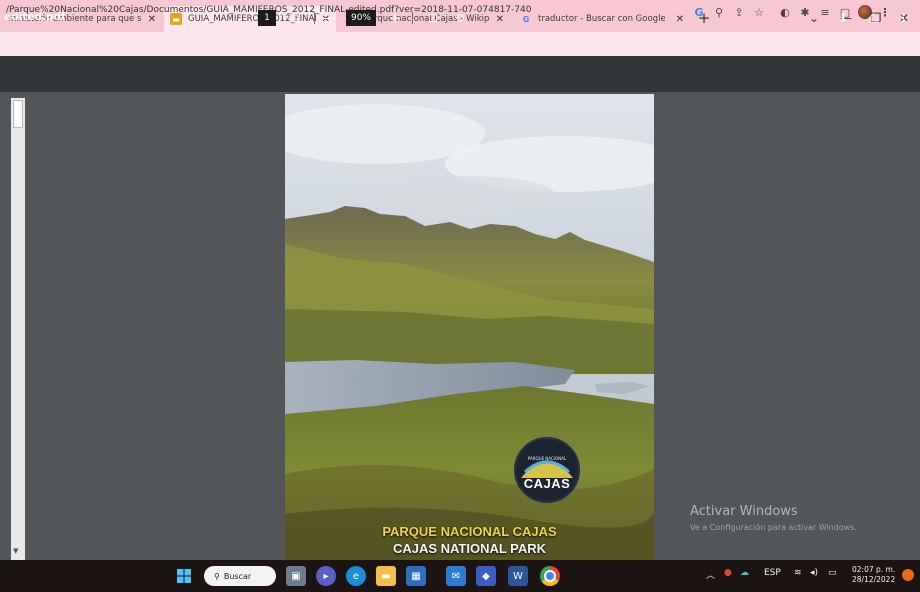  I want to click on tab-title: traductor - Buscar con Google, so click(602, 19).